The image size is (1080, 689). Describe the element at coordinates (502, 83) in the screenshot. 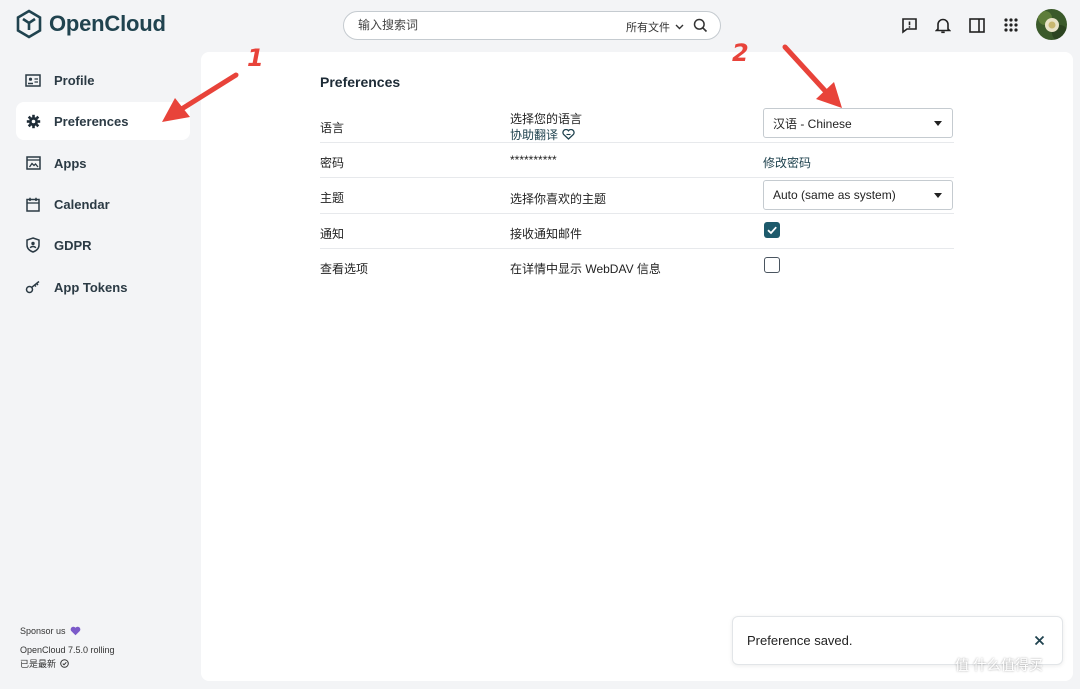

I see `annotation-overlay` at that location.